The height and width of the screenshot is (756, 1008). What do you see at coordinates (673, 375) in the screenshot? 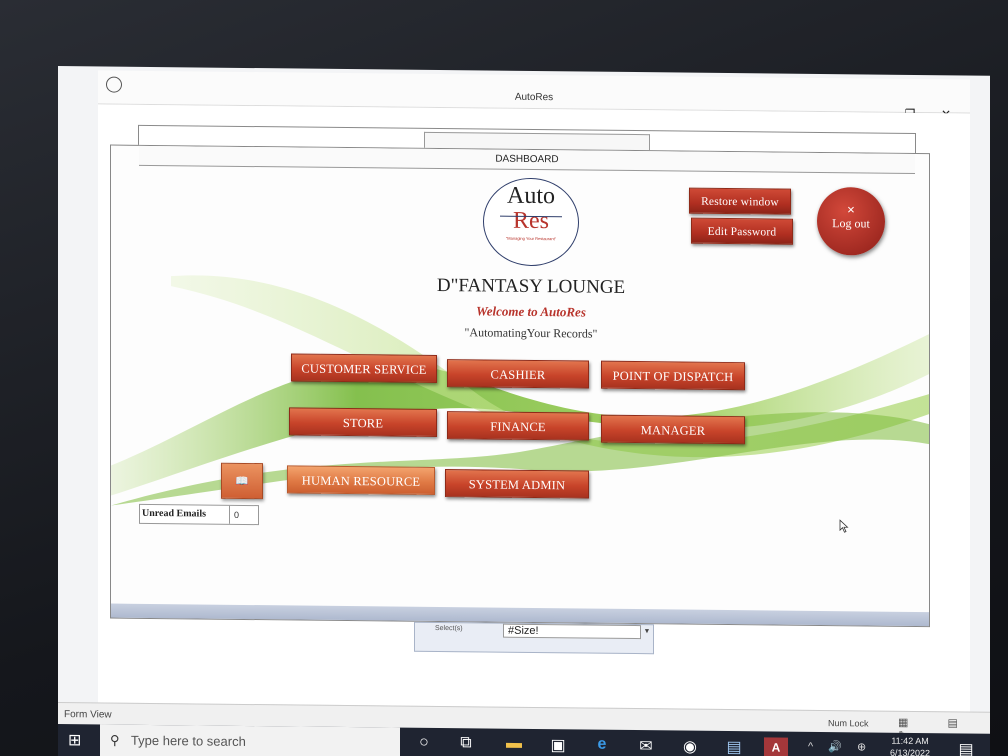
I see `point-of-dispatch-button: POINT OF DISPATCH` at bounding box center [673, 375].